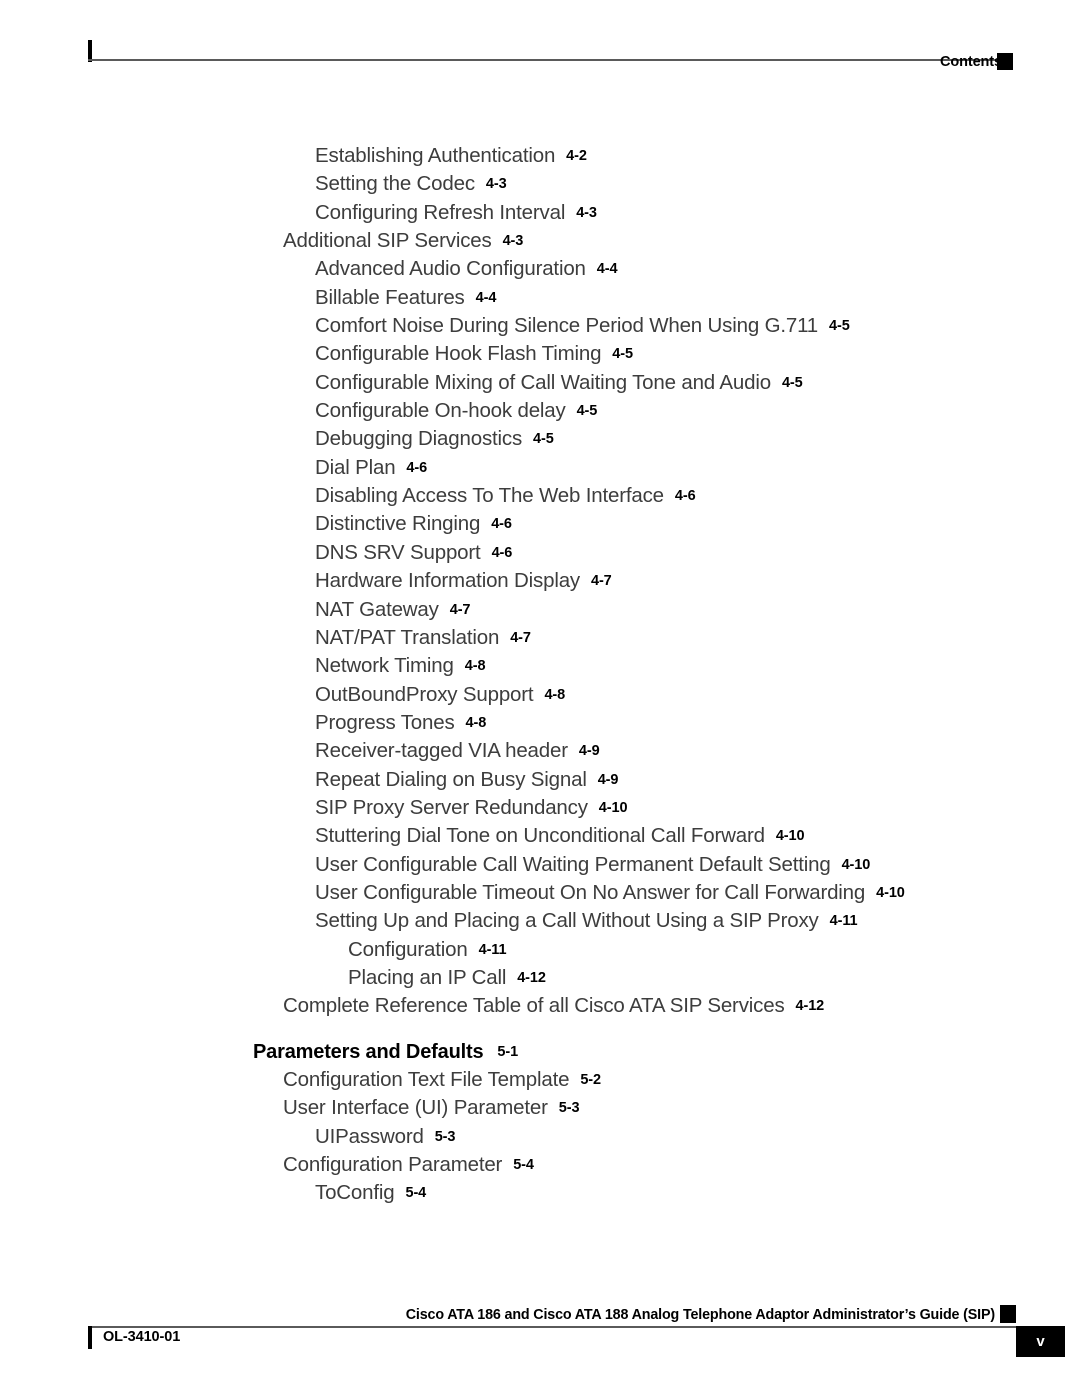 The width and height of the screenshot is (1080, 1397). I want to click on toc-entry: ToConfig 5-4, so click(540, 1193).